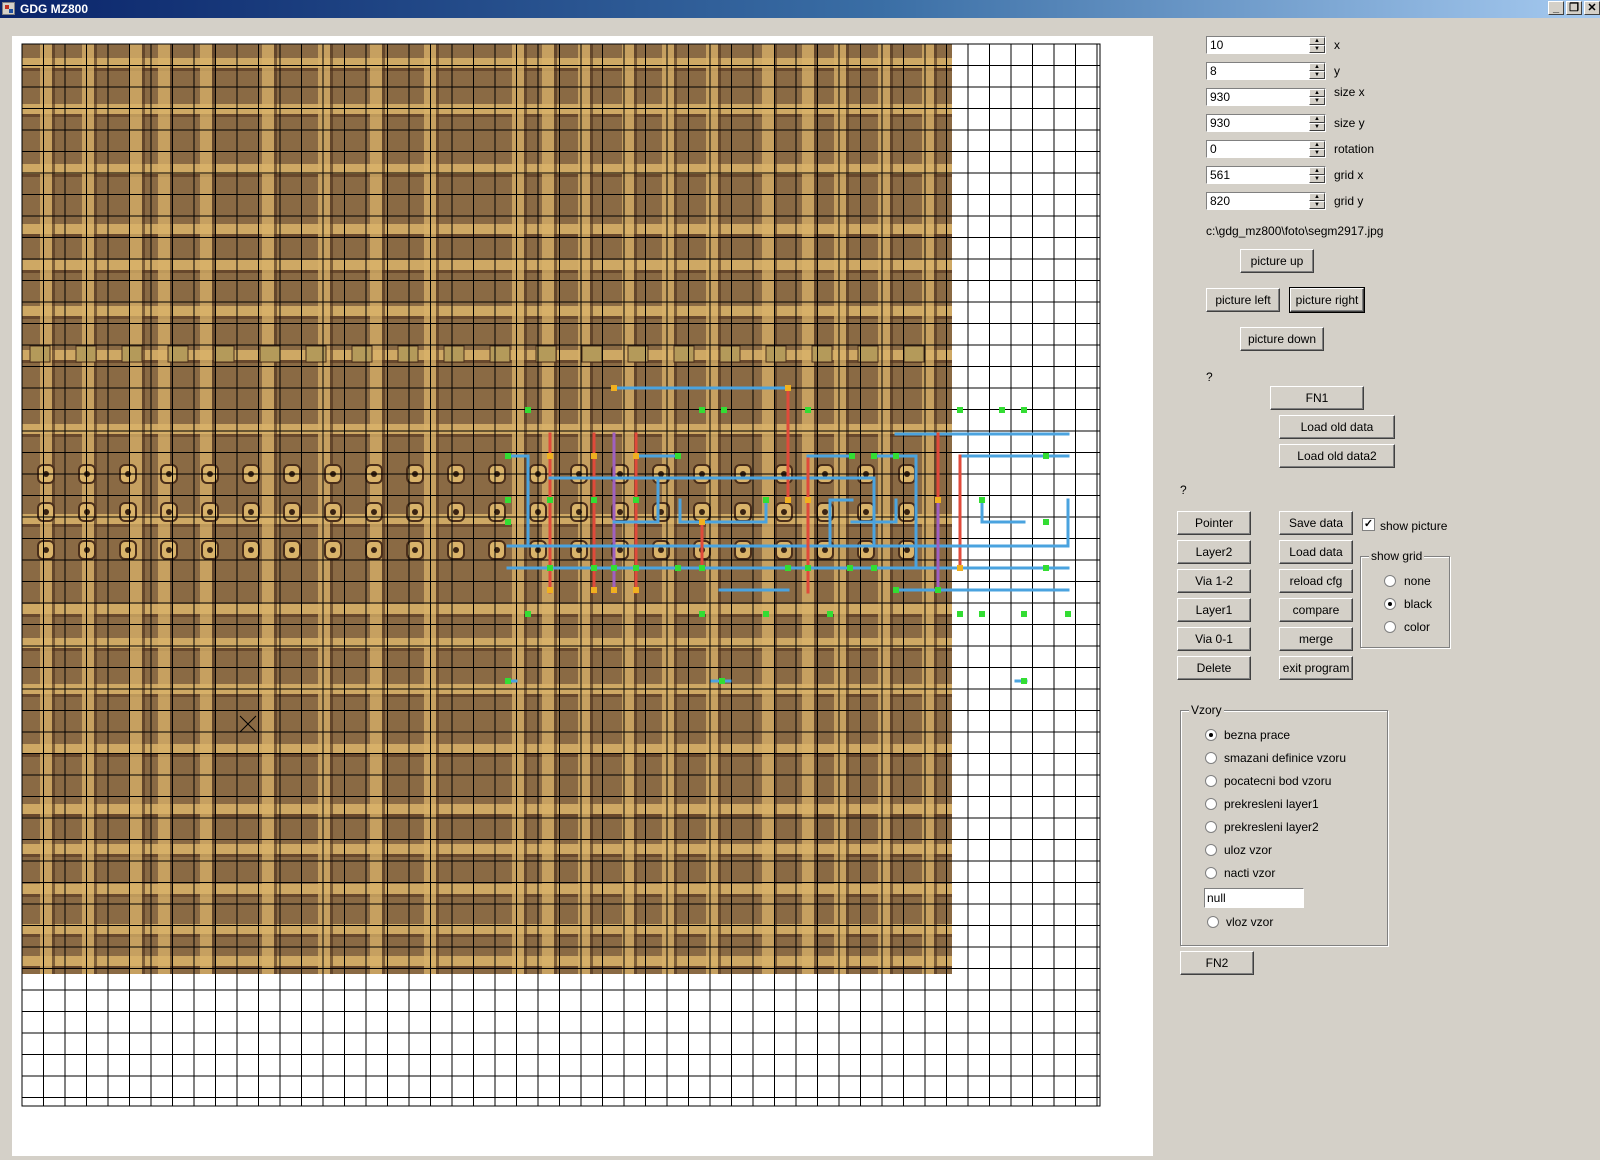 The height and width of the screenshot is (1160, 1600). Describe the element at coordinates (1211, 850) in the screenshot. I see `vzor-uloz-radio` at that location.